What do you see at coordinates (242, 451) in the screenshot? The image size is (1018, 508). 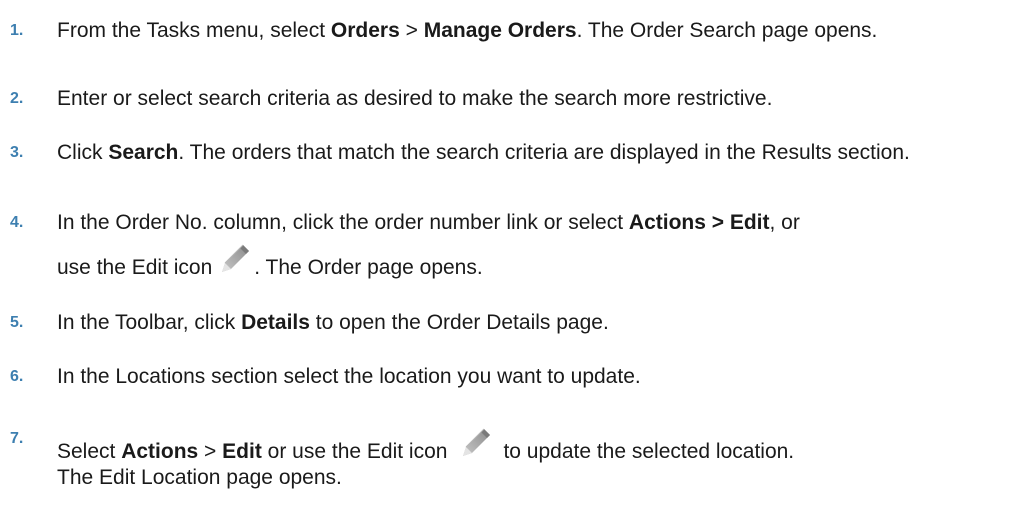 I see `edit-reference: Edit` at bounding box center [242, 451].